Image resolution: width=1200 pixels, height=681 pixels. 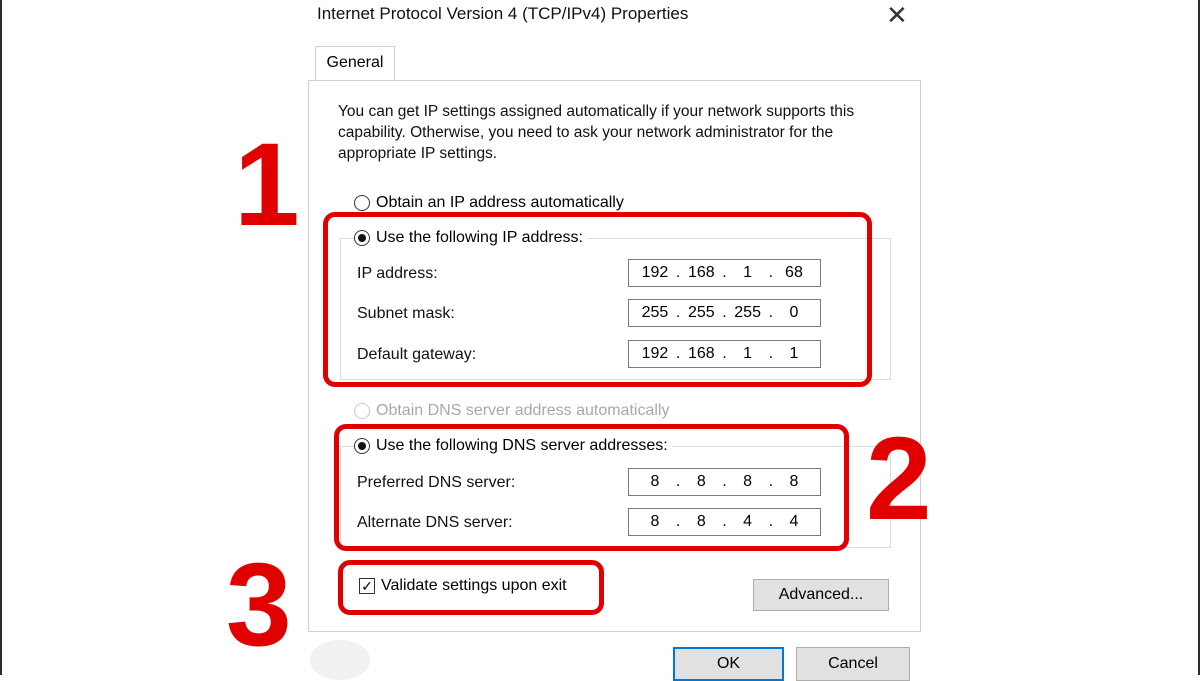 I want to click on annotation-number-1: 1, so click(x=267, y=185).